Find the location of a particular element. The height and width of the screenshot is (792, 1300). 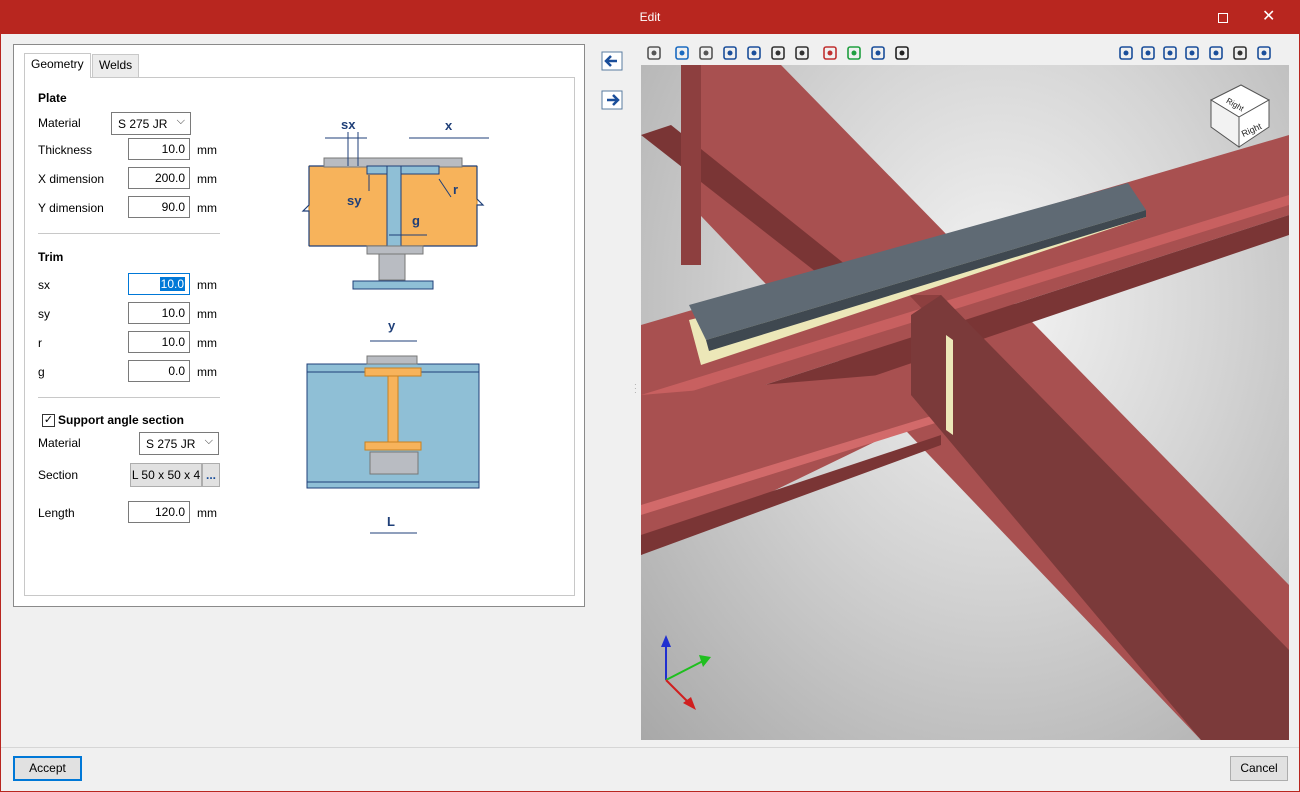

rotate-icon is located at coordinates (1192, 53).